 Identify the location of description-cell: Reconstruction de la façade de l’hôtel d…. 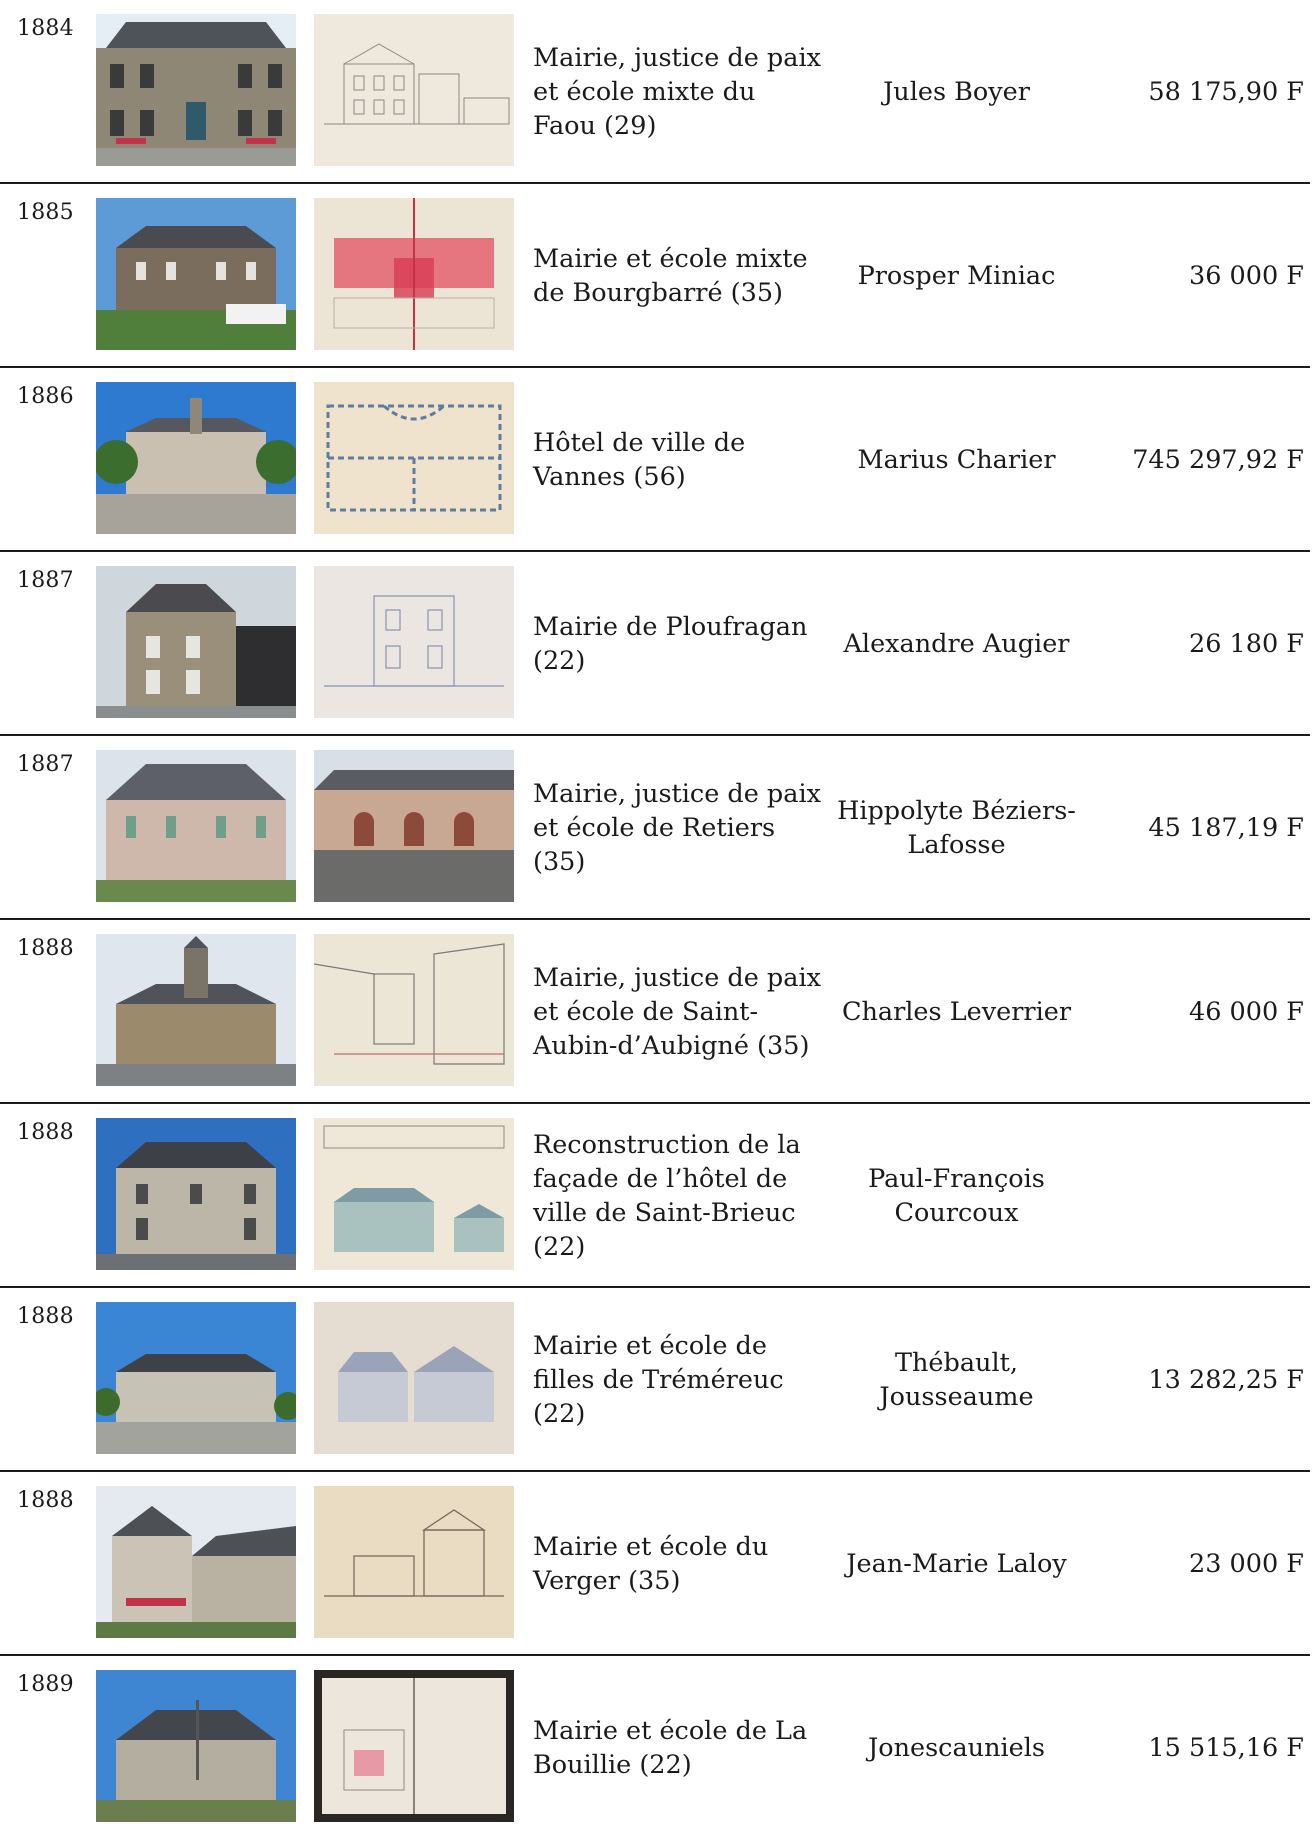
(667, 1196).